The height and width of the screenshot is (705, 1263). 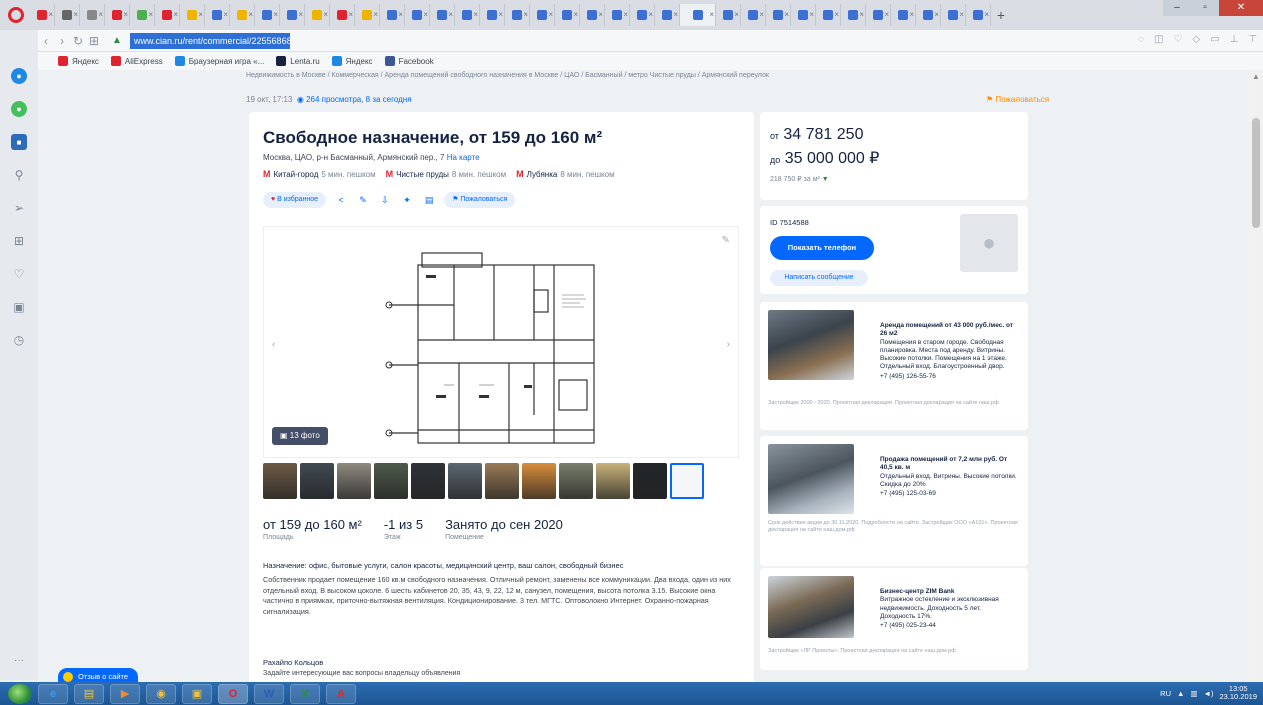 What do you see at coordinates (53, 693) in the screenshot?
I see `taskbar-app-icon: e` at bounding box center [53, 693].